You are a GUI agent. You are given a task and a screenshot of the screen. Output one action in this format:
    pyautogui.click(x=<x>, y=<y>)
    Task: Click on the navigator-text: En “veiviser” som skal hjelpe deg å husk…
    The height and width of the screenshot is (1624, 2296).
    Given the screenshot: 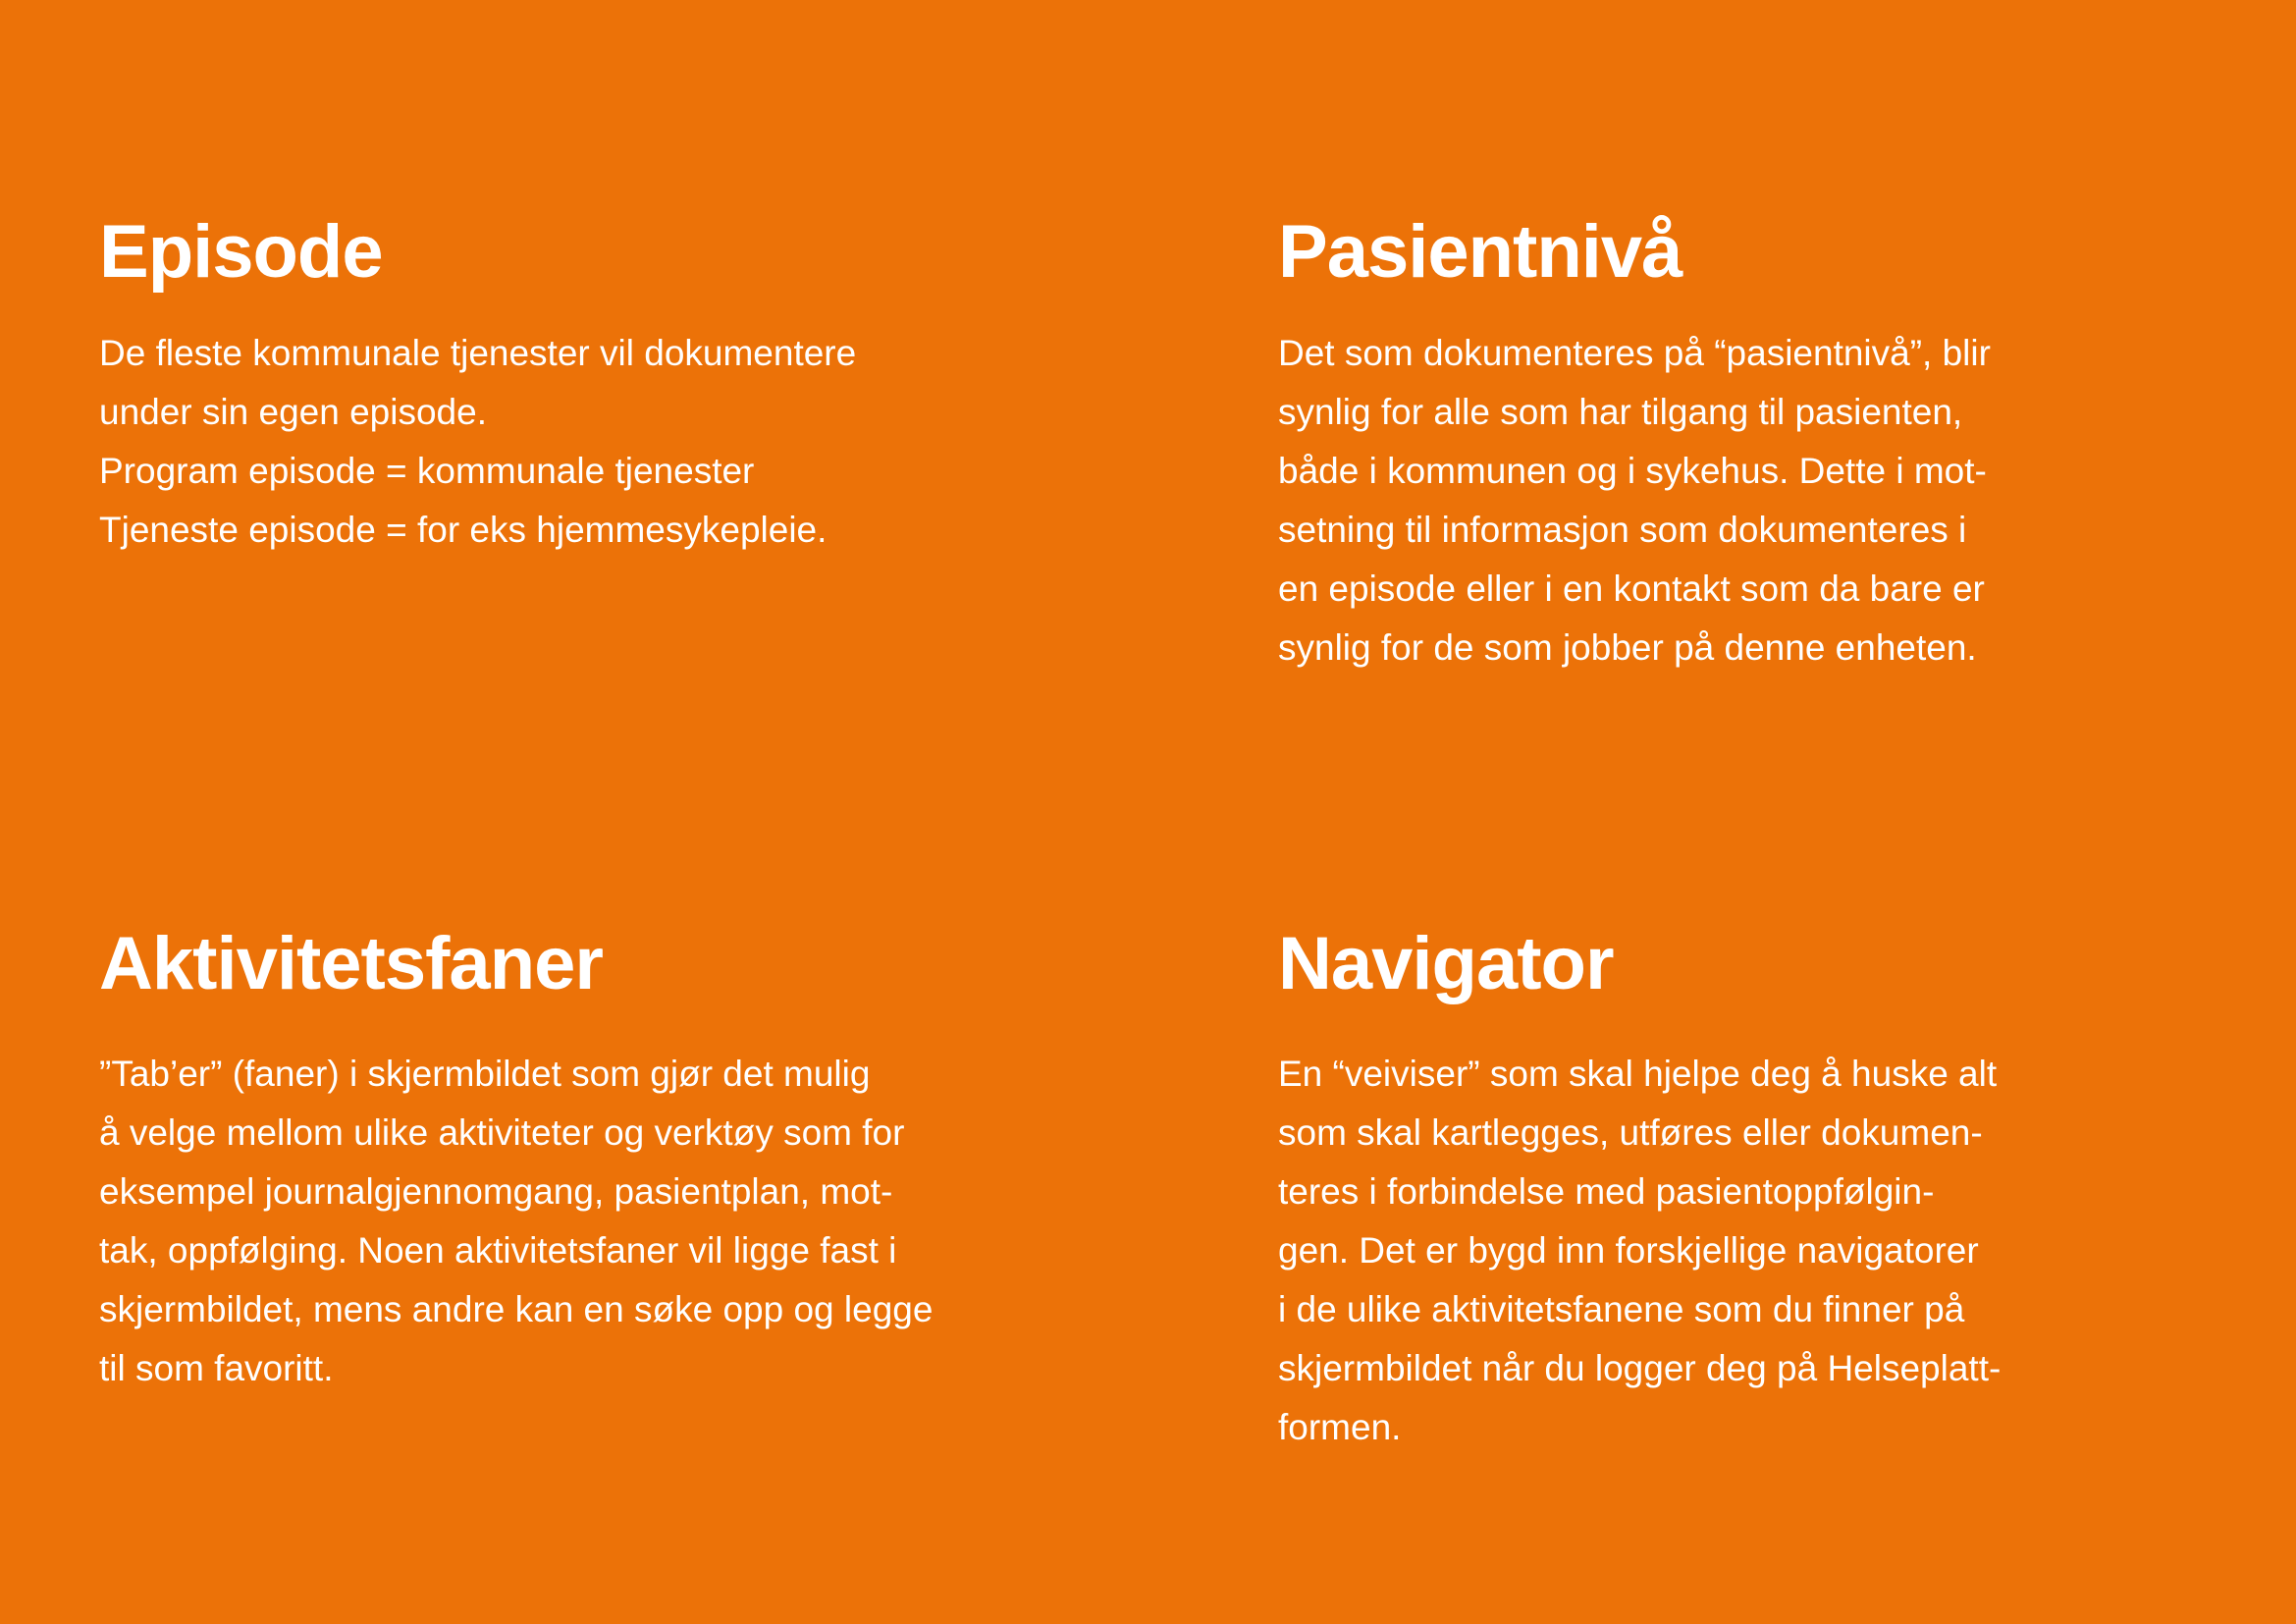 What is the action you would take?
    pyautogui.click(x=1639, y=1251)
    